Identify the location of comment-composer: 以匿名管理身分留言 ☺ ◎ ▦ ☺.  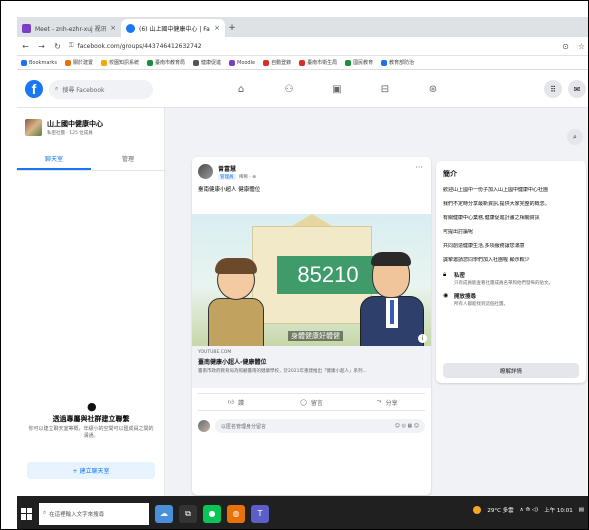
(311, 426).